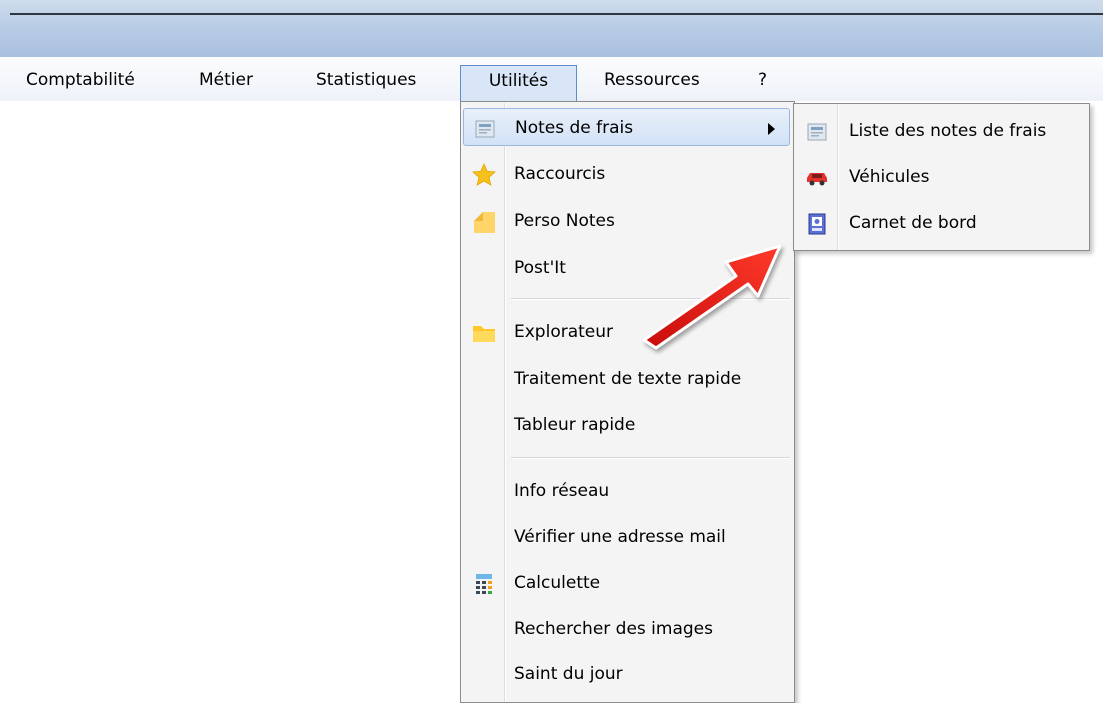 The image size is (1103, 703). What do you see at coordinates (560, 174) in the screenshot?
I see `menu-item-label: Raccourcis` at bounding box center [560, 174].